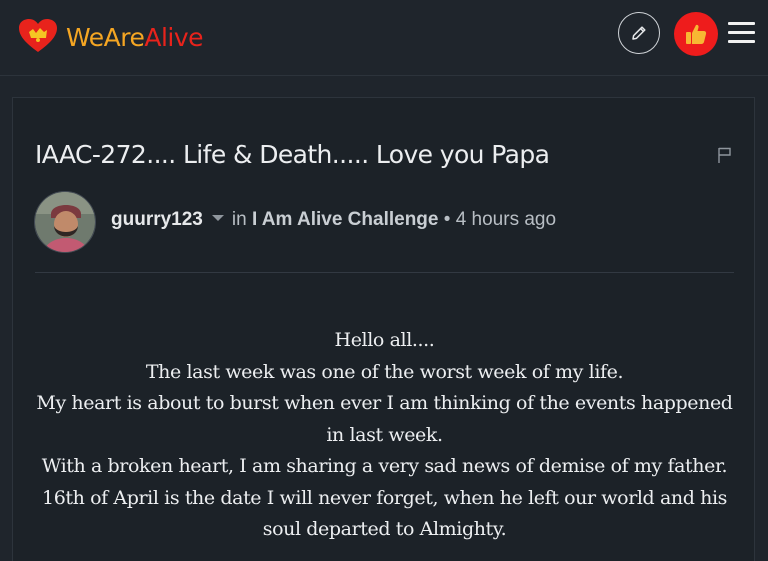 Image resolution: width=768 pixels, height=561 pixels. What do you see at coordinates (239, 219) in the screenshot?
I see `in-label: in` at bounding box center [239, 219].